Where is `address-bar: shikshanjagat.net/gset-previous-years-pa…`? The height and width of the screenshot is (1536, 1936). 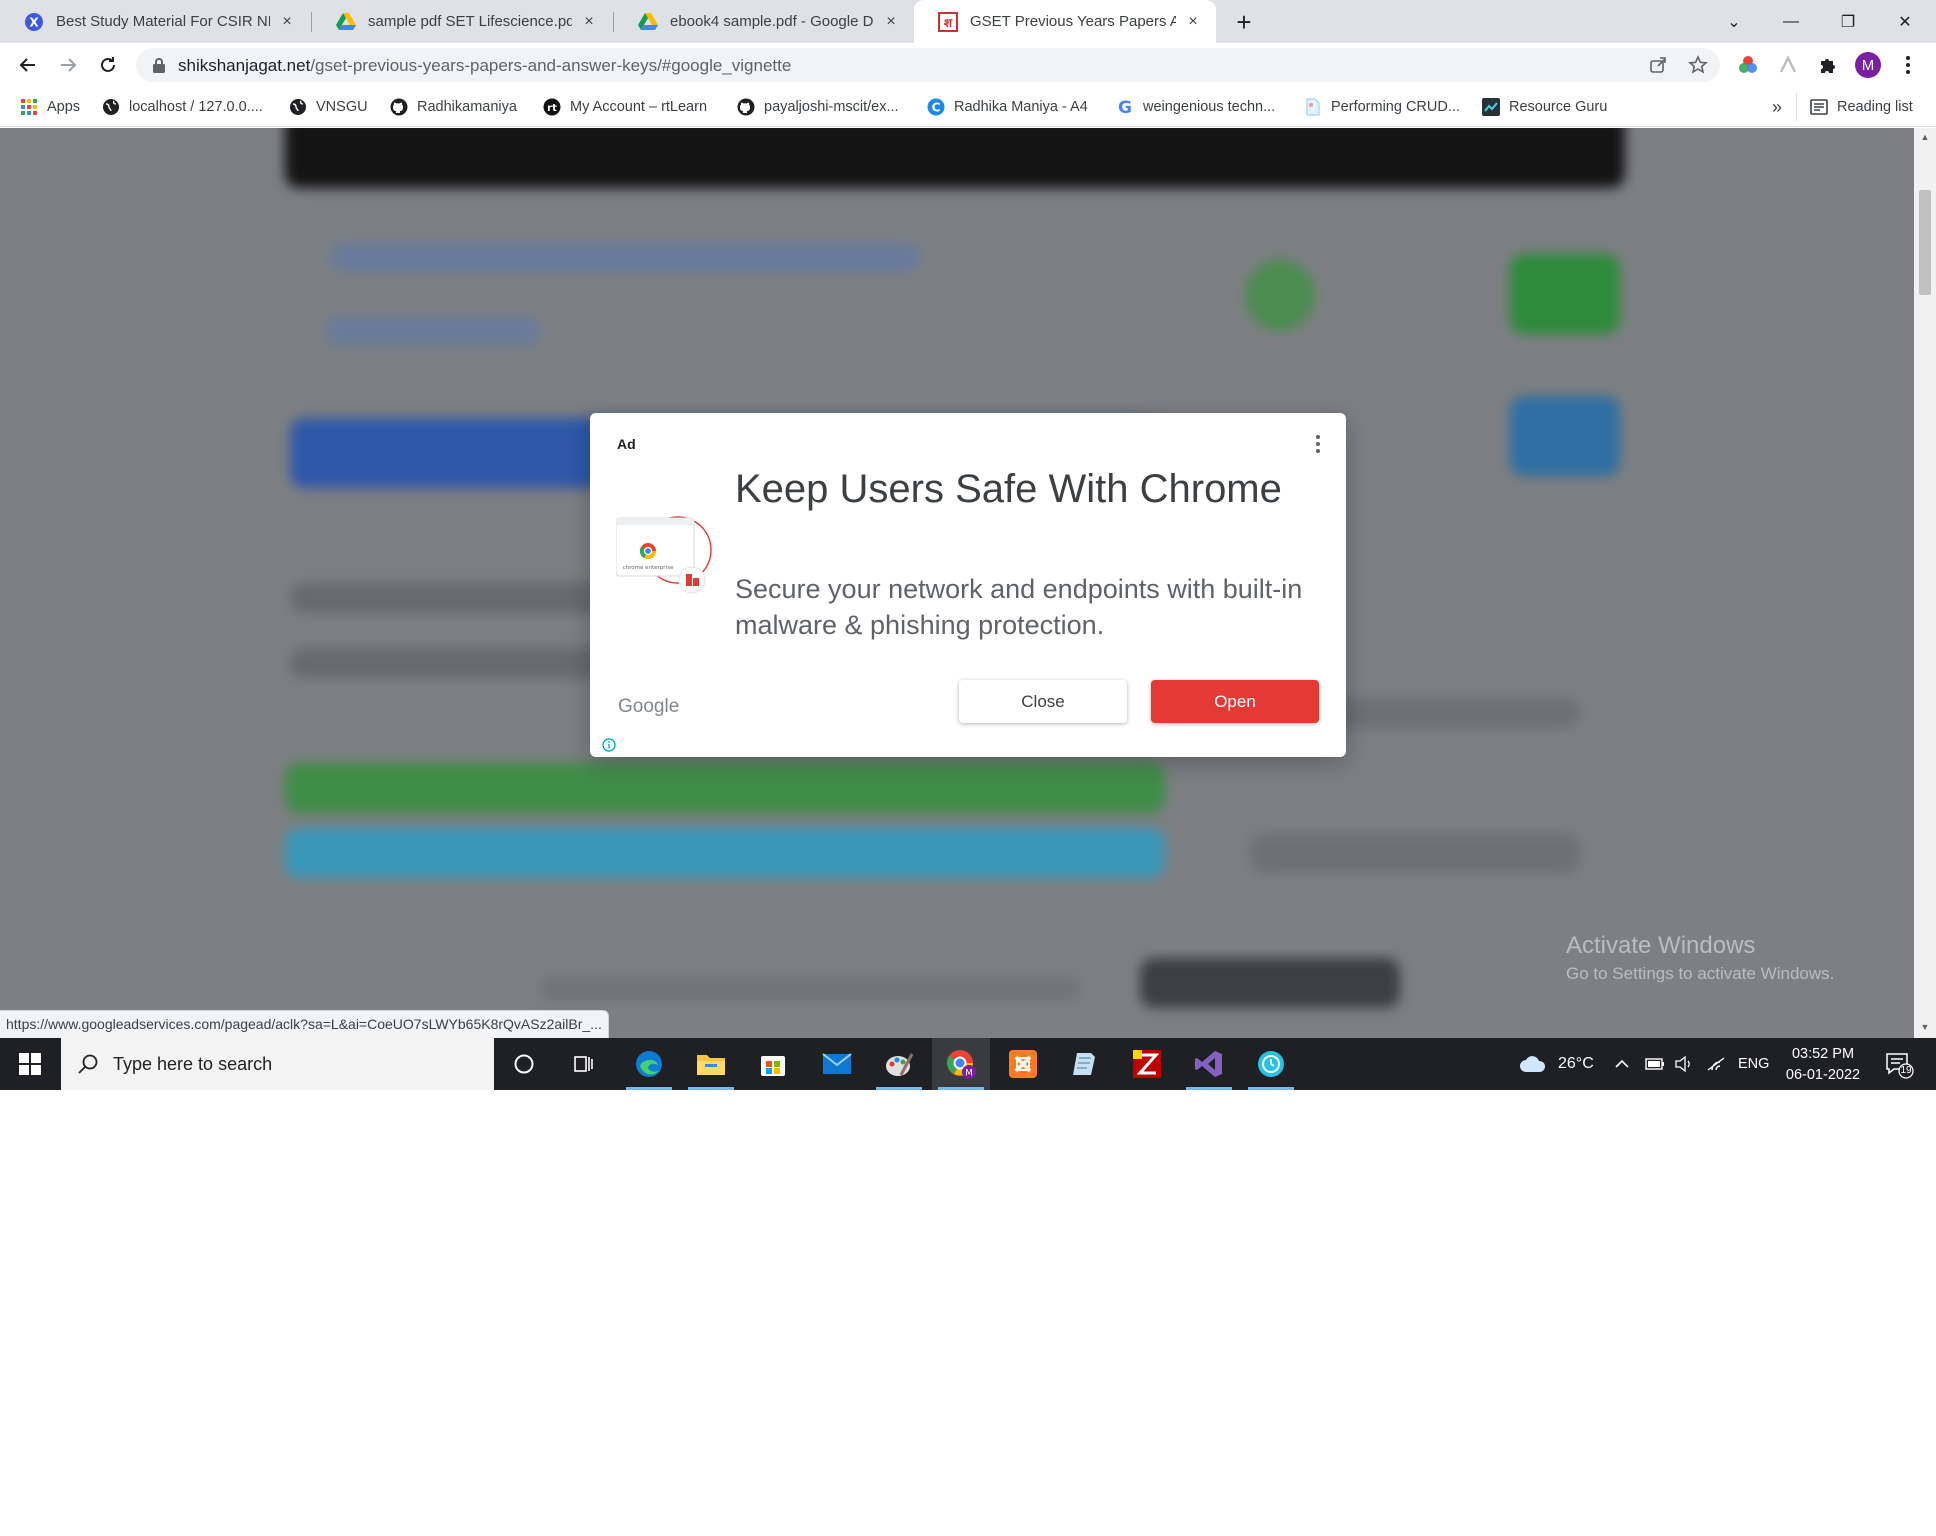
address-bar: shikshanjagat.net/gset-previous-years-pa… is located at coordinates (928, 65).